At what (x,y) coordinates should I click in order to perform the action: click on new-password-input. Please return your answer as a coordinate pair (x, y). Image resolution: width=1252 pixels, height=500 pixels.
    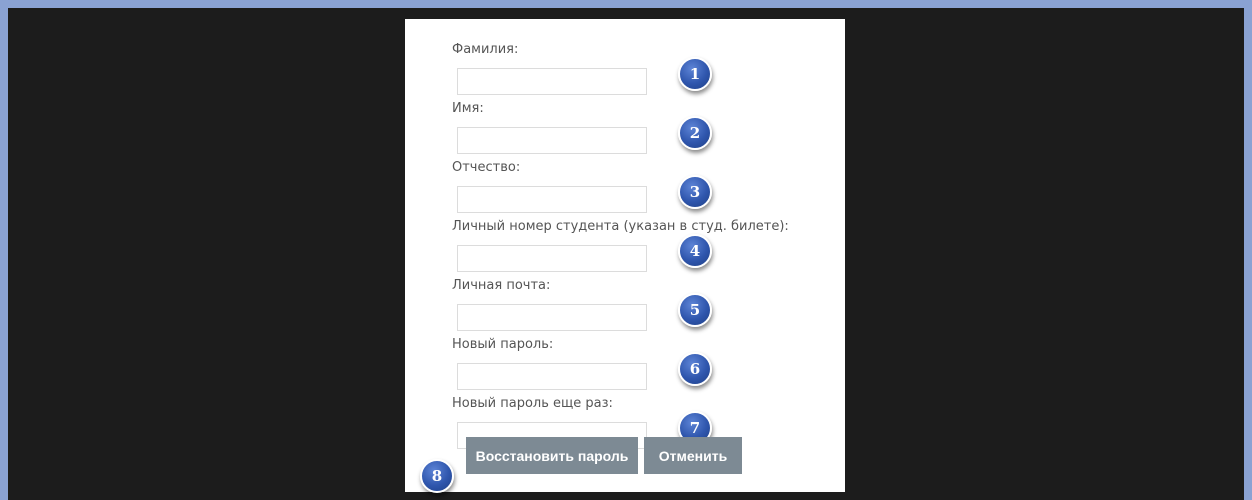
    Looking at the image, I should click on (552, 376).